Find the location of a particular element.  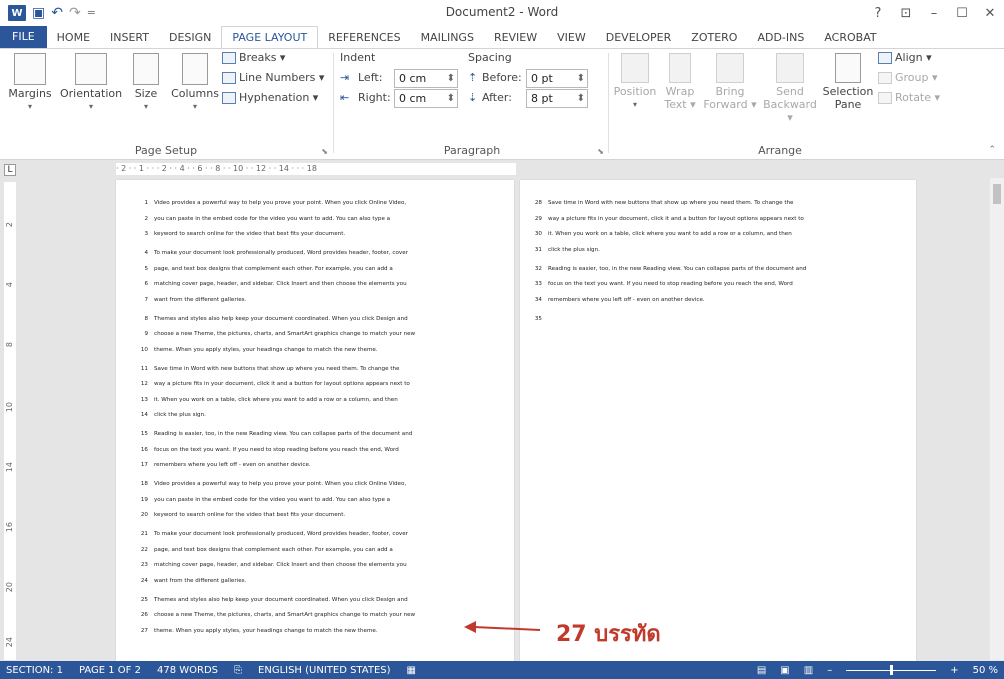

page-indicator: PAGE 1 OF 2 is located at coordinates (110, 670).